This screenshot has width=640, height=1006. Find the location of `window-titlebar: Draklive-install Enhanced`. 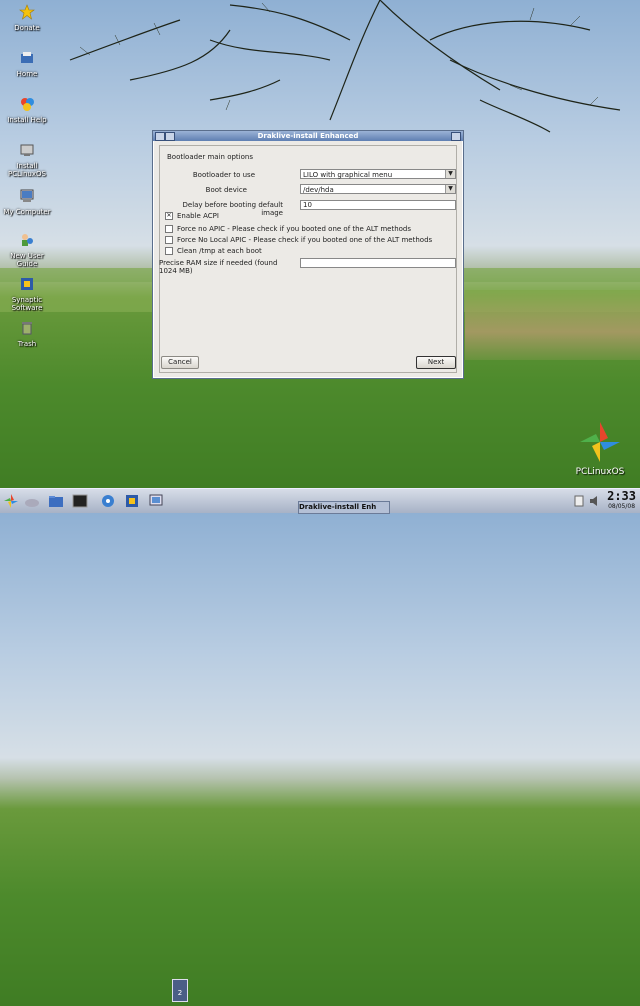

window-titlebar: Draklive-install Enhanced is located at coordinates (308, 136).